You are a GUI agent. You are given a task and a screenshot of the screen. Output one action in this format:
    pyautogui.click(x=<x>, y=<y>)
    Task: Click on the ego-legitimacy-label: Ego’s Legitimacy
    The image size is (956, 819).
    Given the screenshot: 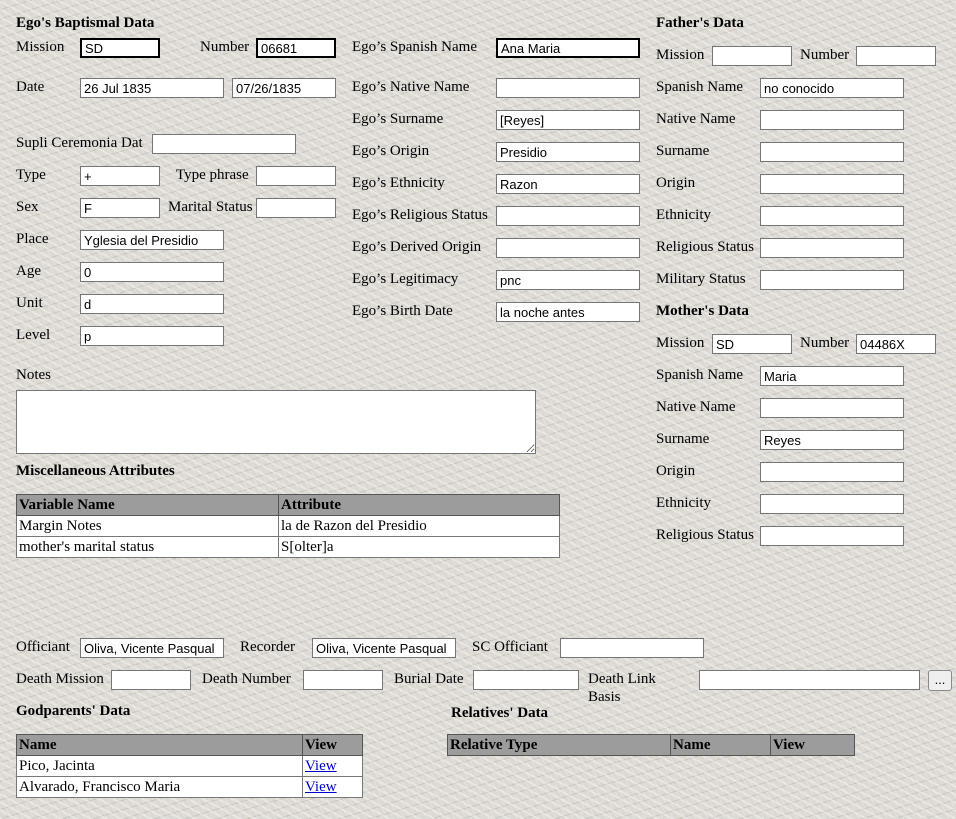 What is the action you would take?
    pyautogui.click(x=405, y=279)
    